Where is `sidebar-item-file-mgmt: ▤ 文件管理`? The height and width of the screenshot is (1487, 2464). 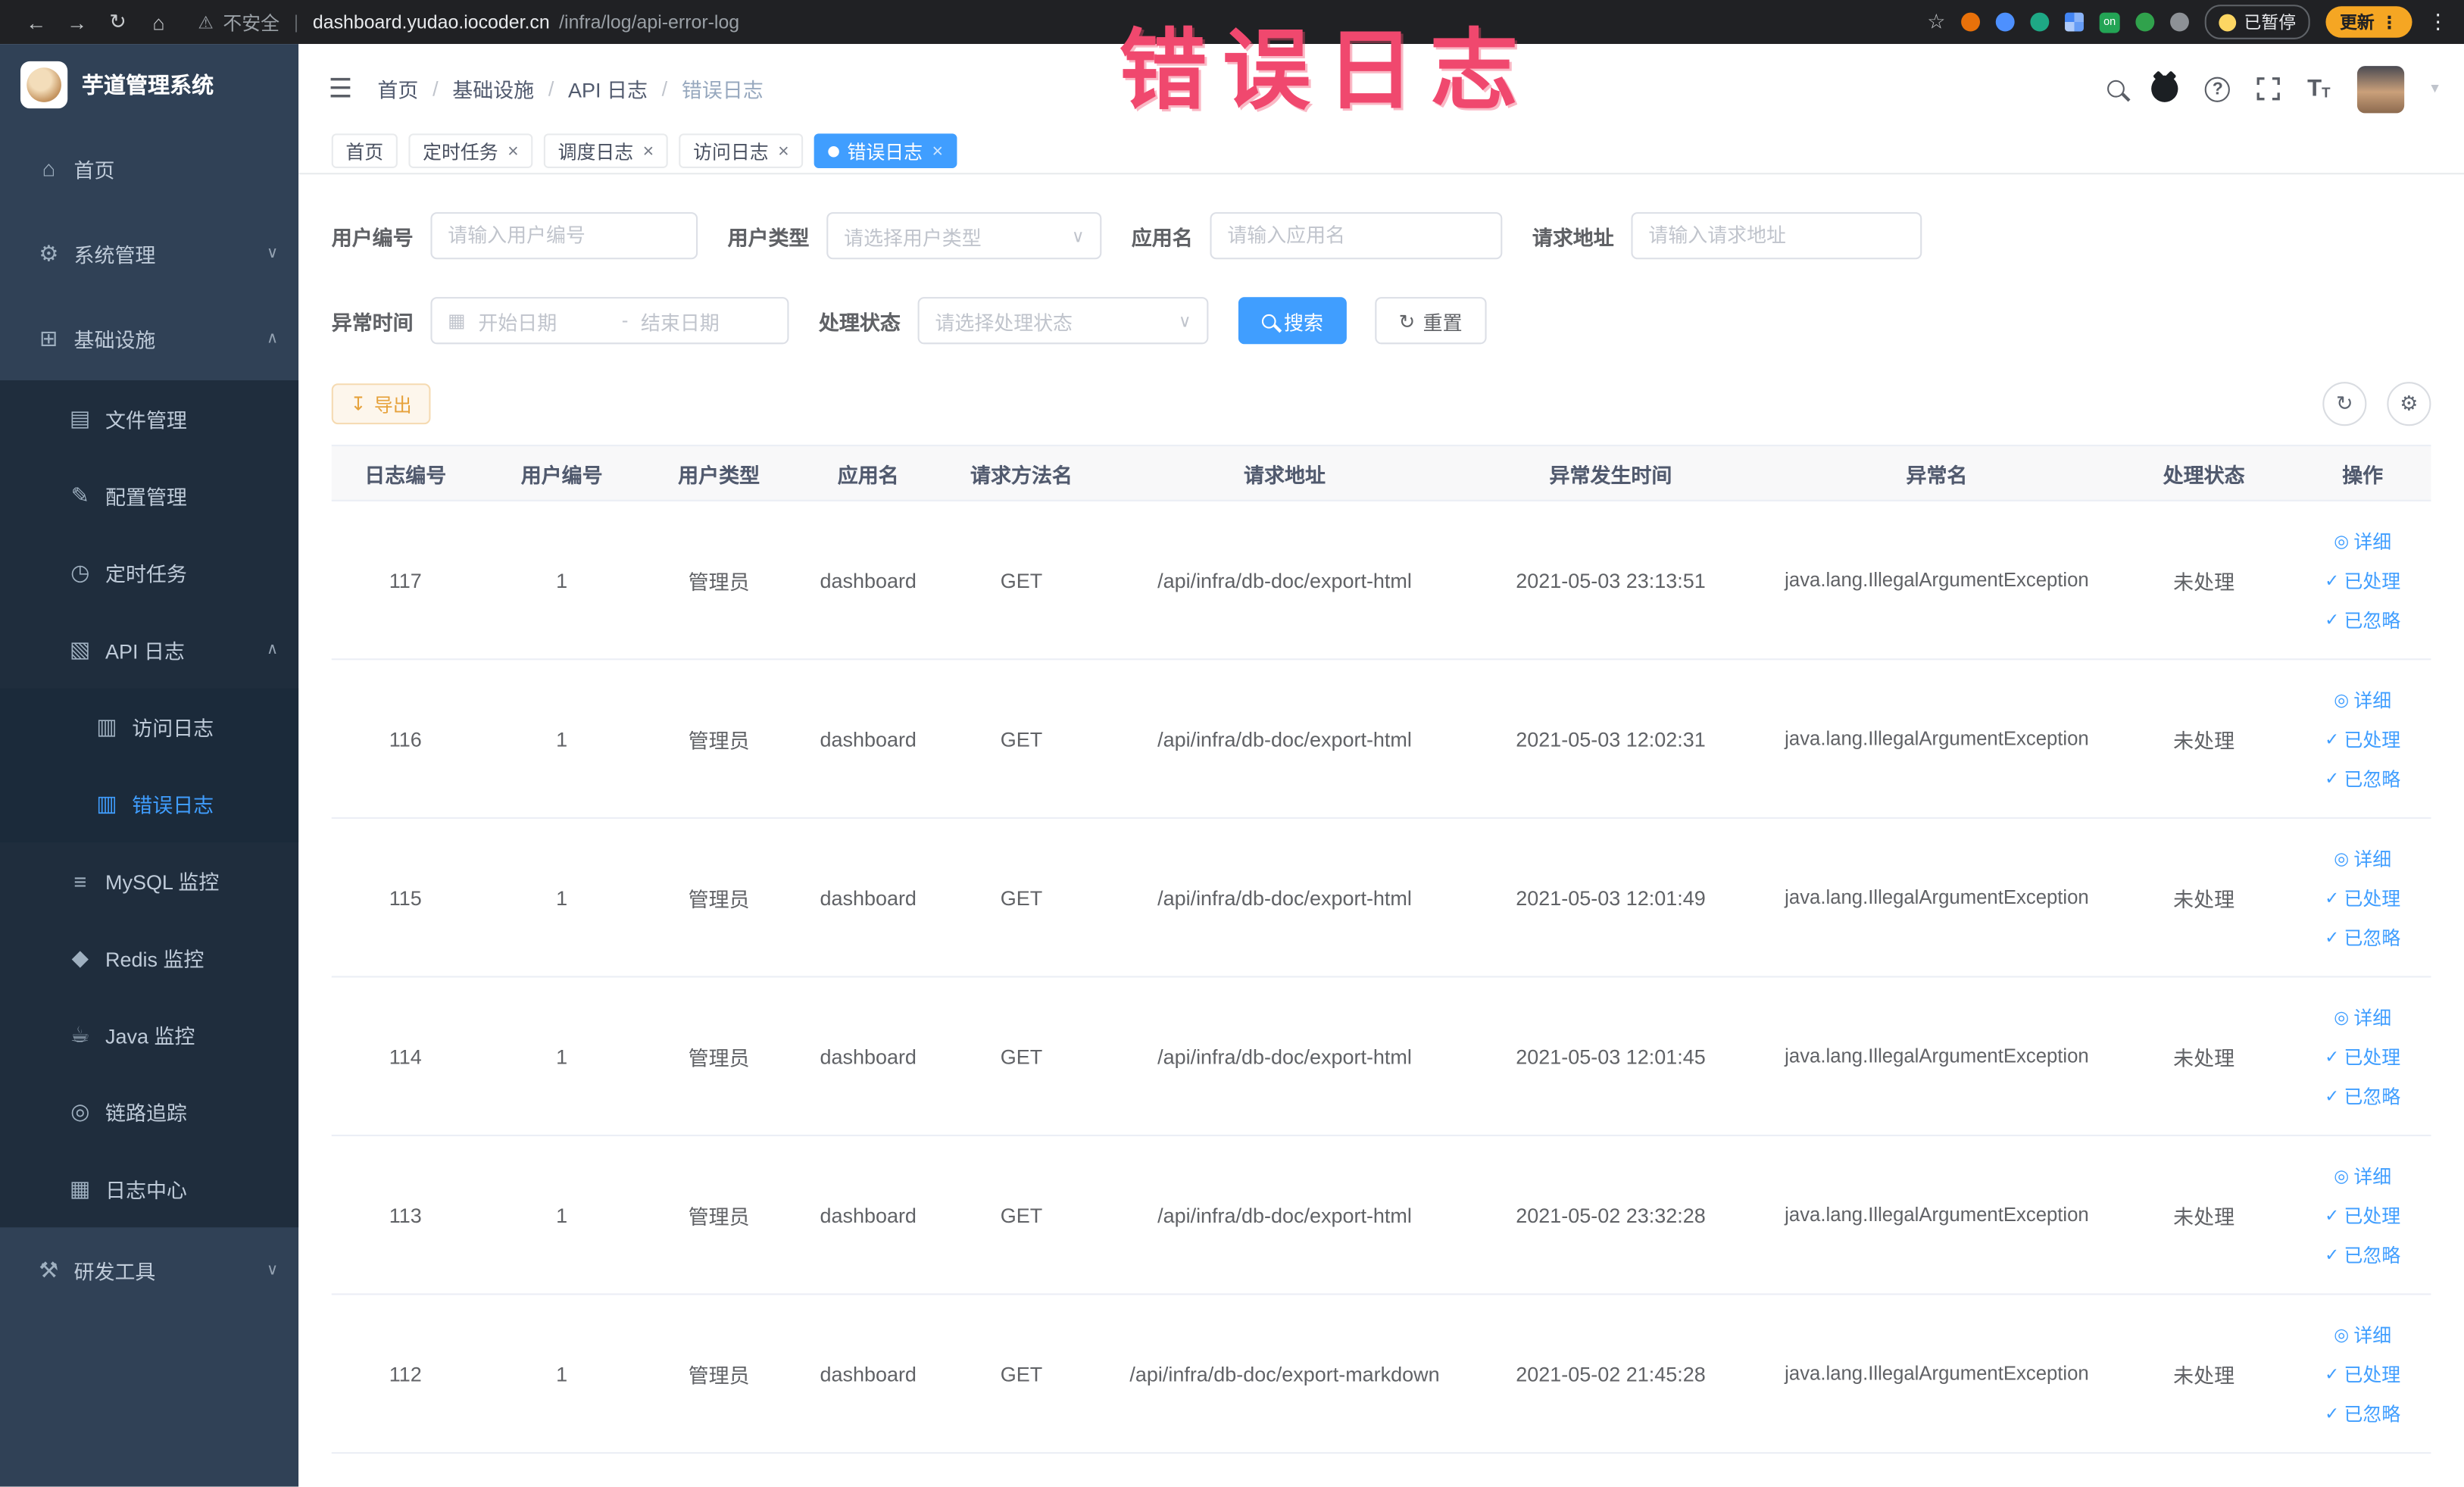 sidebar-item-file-mgmt: ▤ 文件管理 is located at coordinates (149, 419).